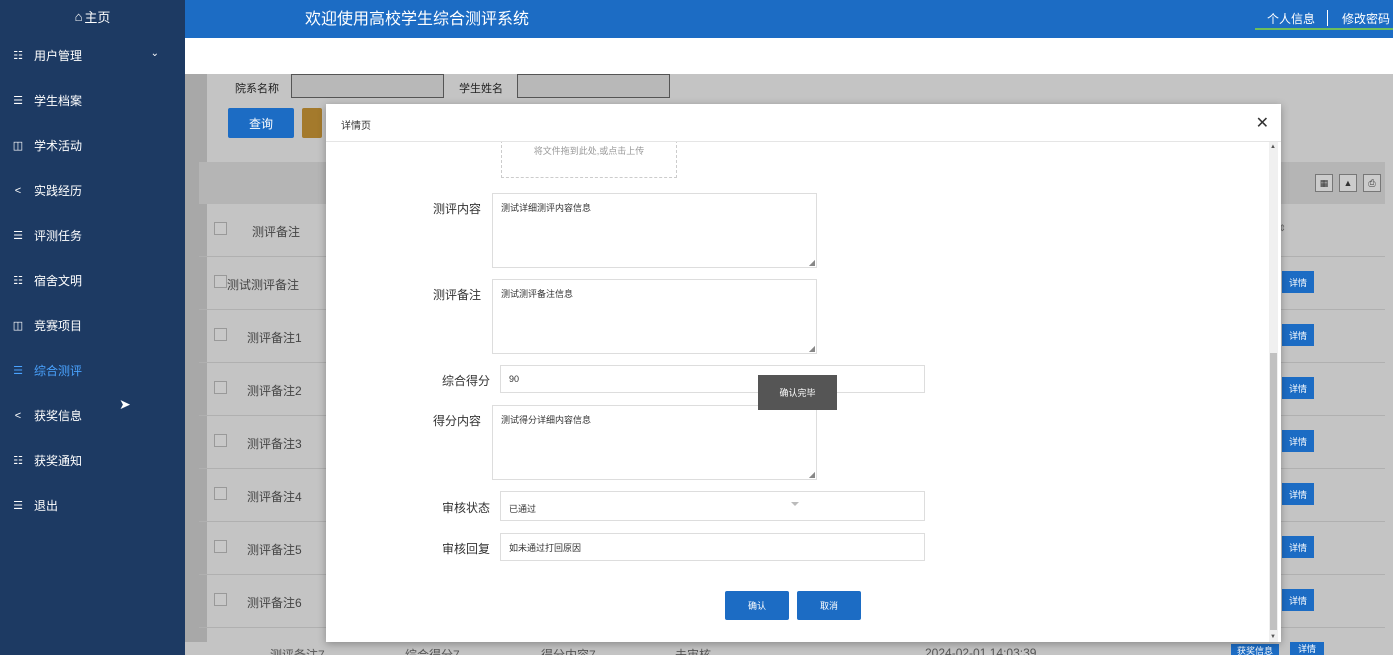 The width and height of the screenshot is (1393, 655). What do you see at coordinates (78, 16) in the screenshot?
I see `home-icon: ⌂` at bounding box center [78, 16].